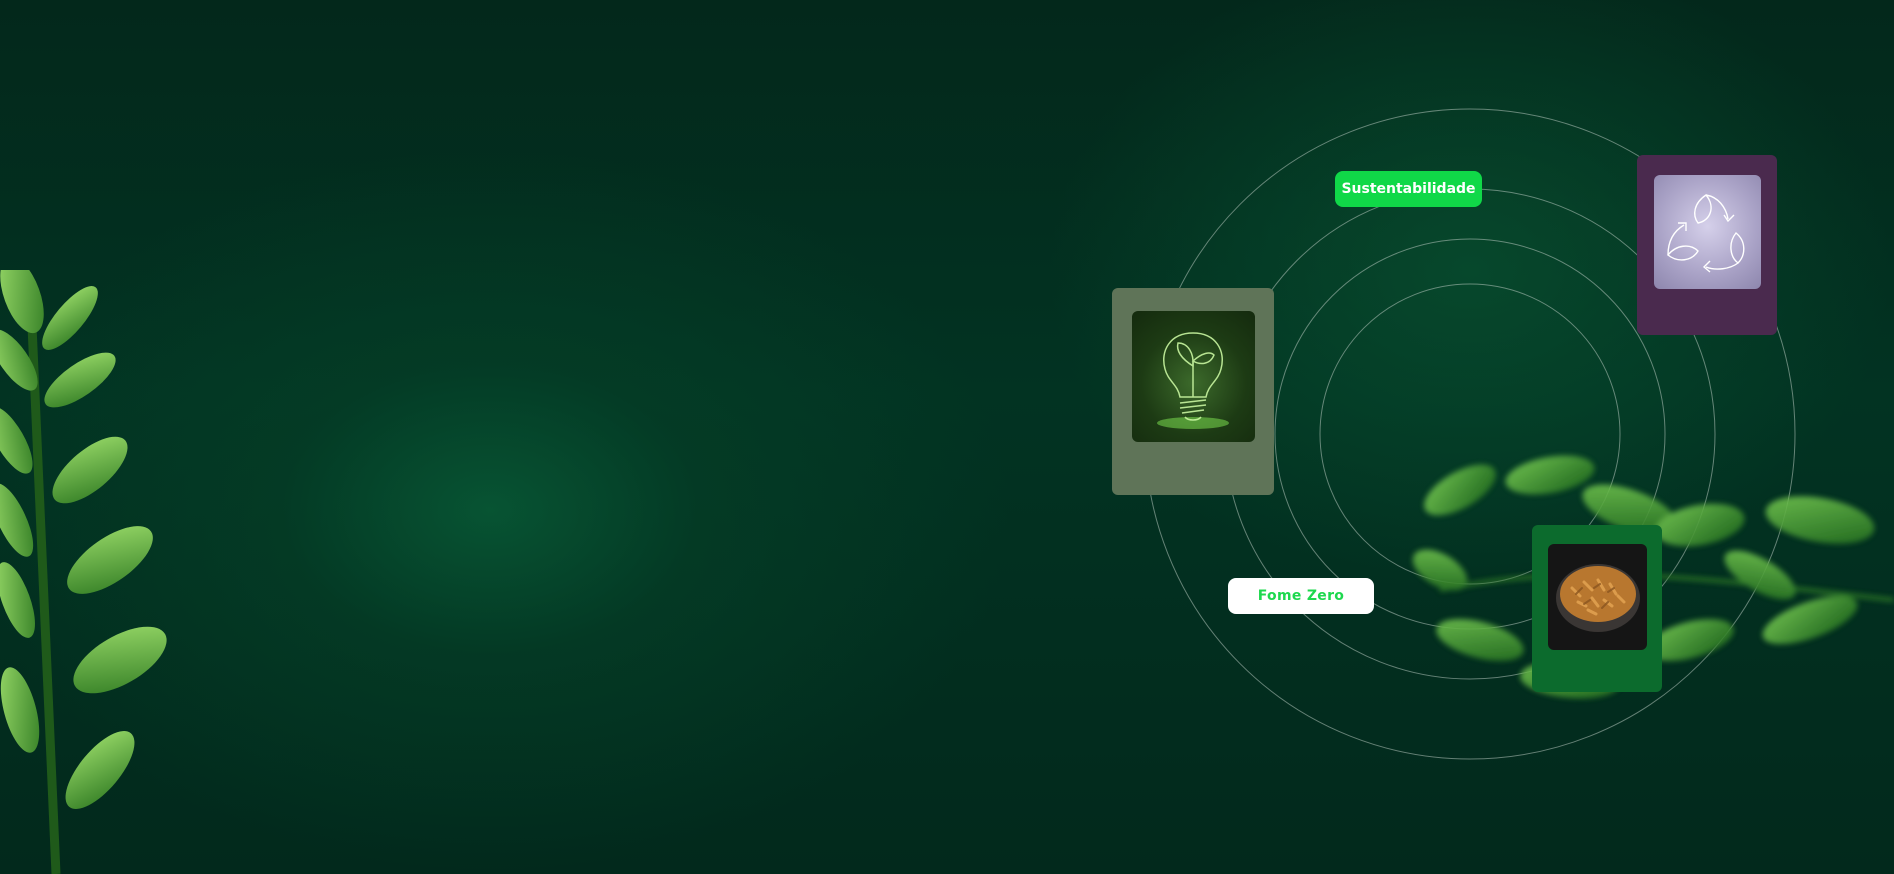 This screenshot has width=1894, height=874. I want to click on tag-sustentabilidade: Sustentabilidade, so click(1408, 189).